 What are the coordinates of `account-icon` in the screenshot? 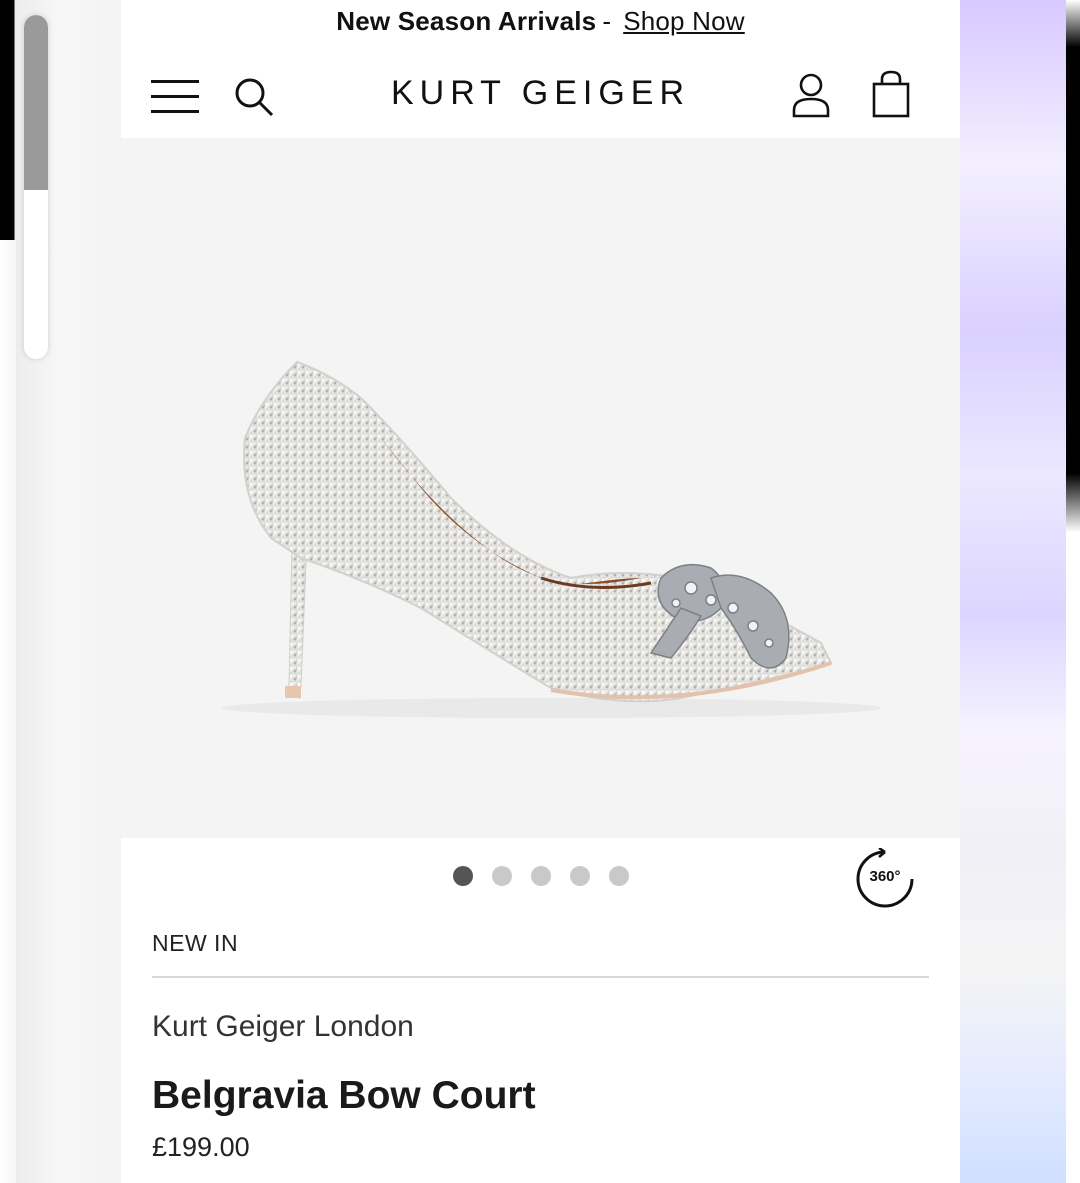 It's located at (811, 95).